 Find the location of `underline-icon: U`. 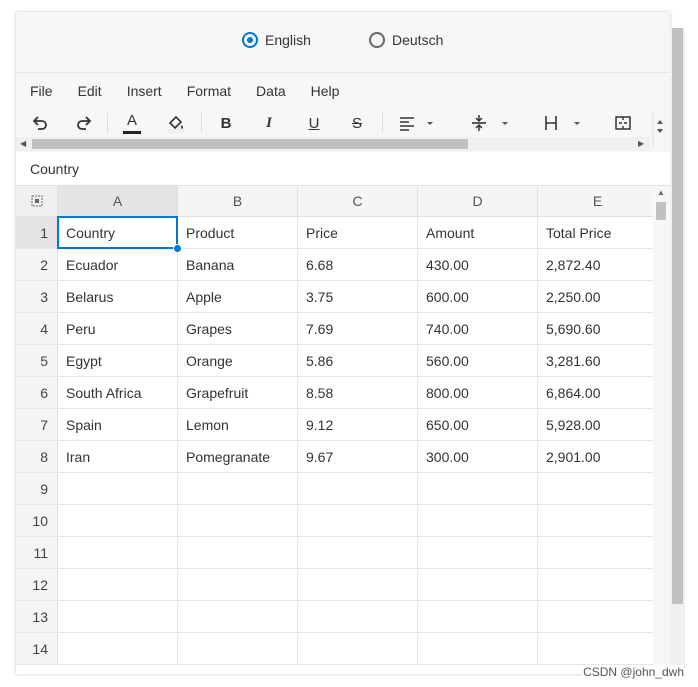

underline-icon: U is located at coordinates (314, 123).